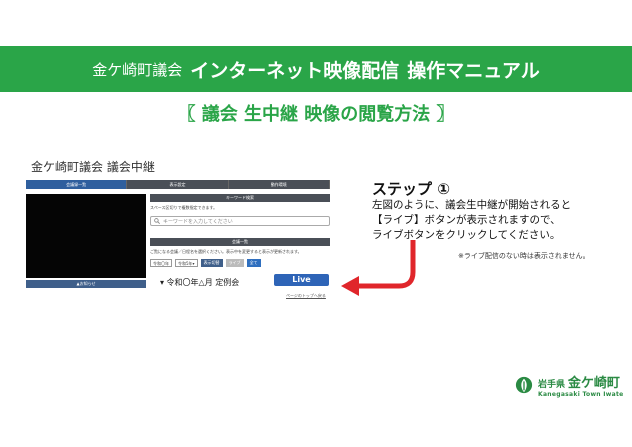 Image resolution: width=632 pixels, height=447 pixels. What do you see at coordinates (524, 256) in the screenshot?
I see `step-note: ※ライブ配信のない時は表示されません。` at bounding box center [524, 256].